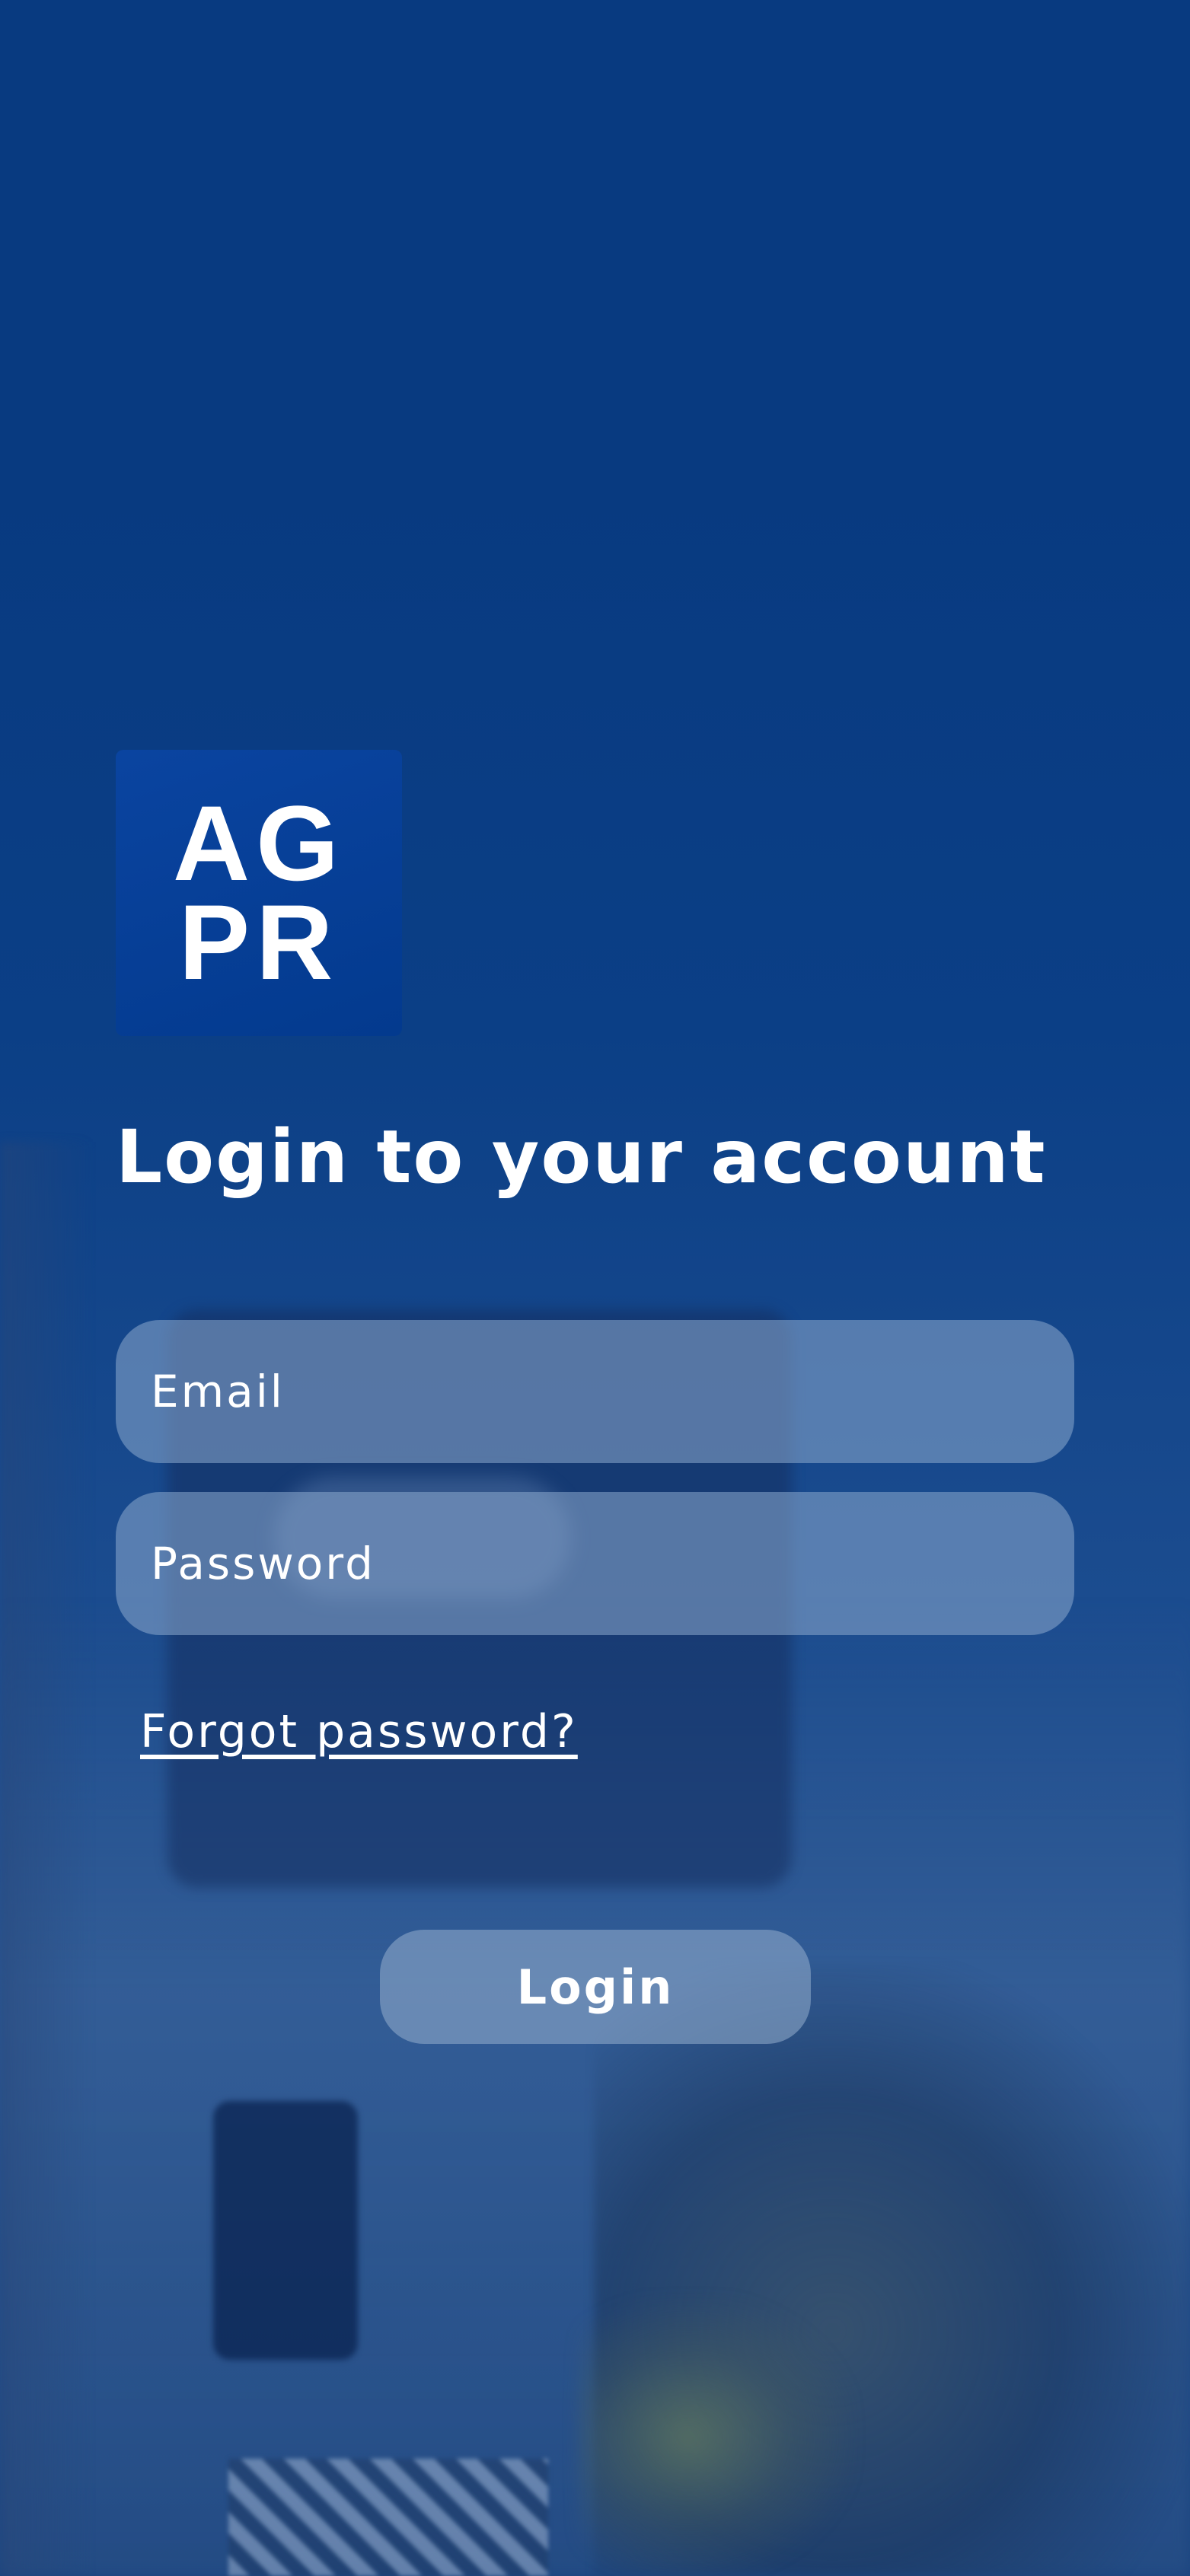 The height and width of the screenshot is (2576, 1190). What do you see at coordinates (595, 1563) in the screenshot?
I see `password-field` at bounding box center [595, 1563].